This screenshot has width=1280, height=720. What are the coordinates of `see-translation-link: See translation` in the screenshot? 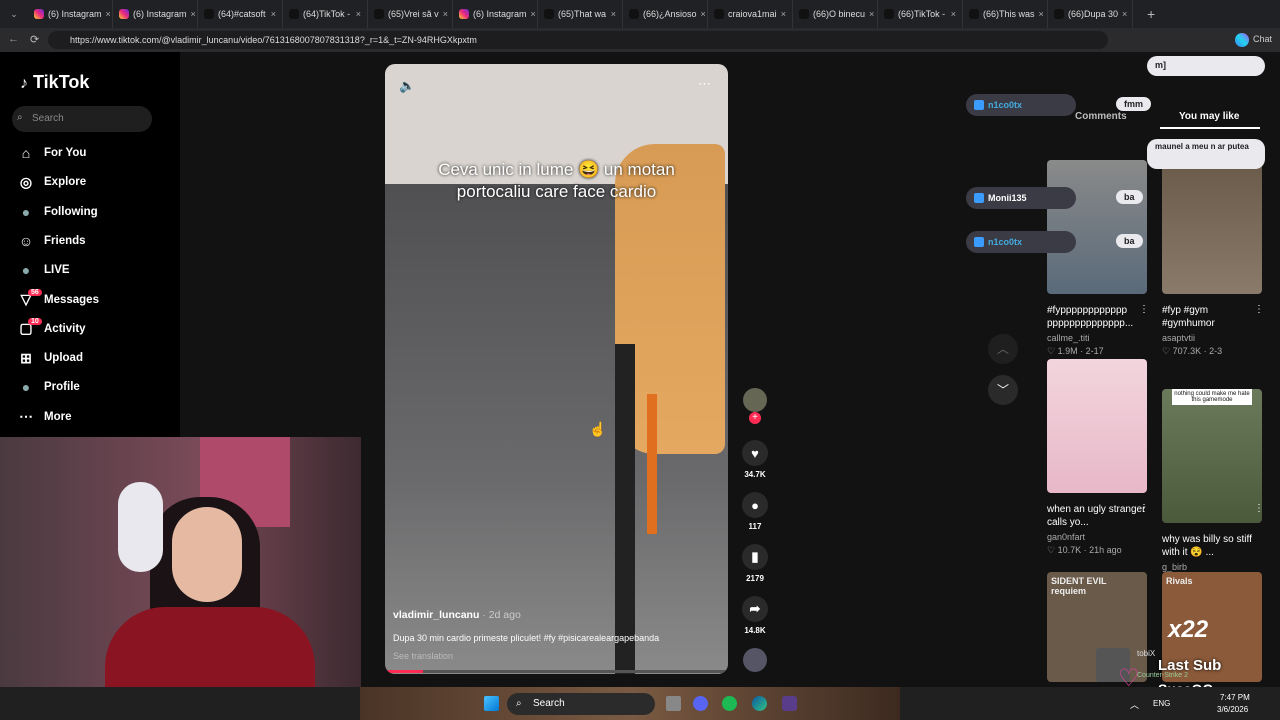 It's located at (423, 656).